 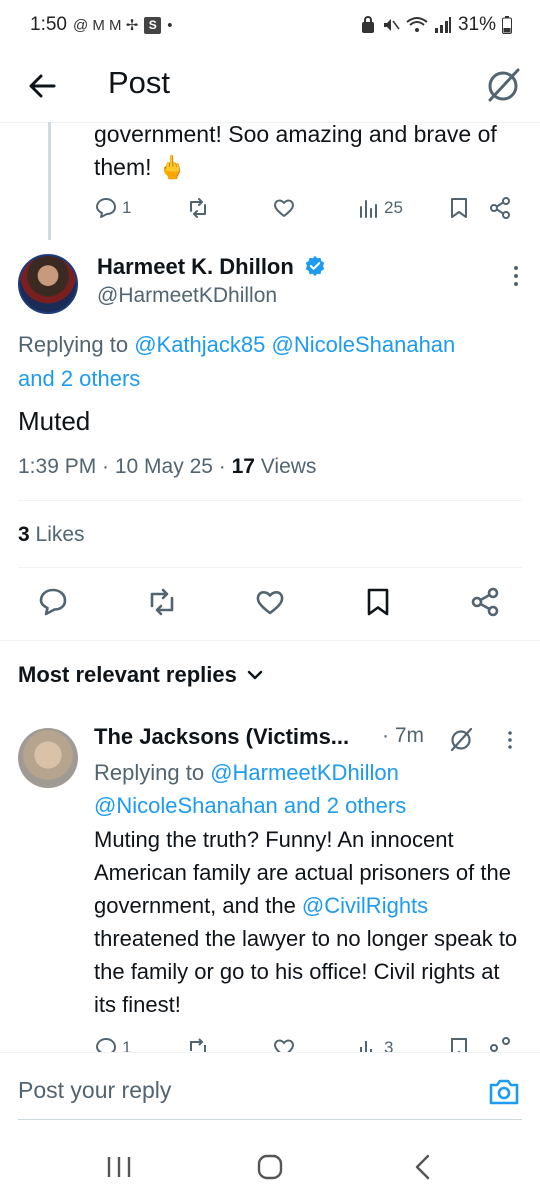 What do you see at coordinates (76, 344) in the screenshot?
I see `replying-to-prefix: Replying to` at bounding box center [76, 344].